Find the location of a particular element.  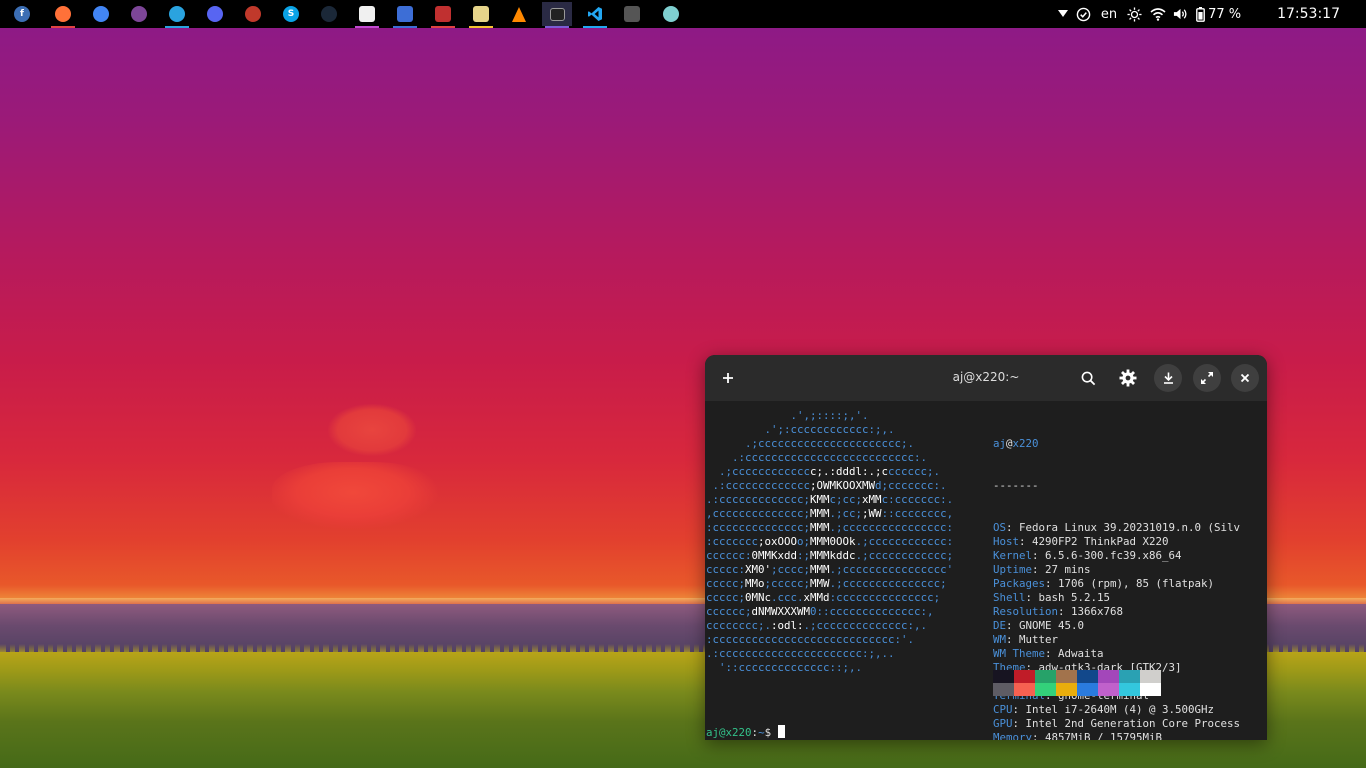

app-launcher-firefox is located at coordinates (63, 15).